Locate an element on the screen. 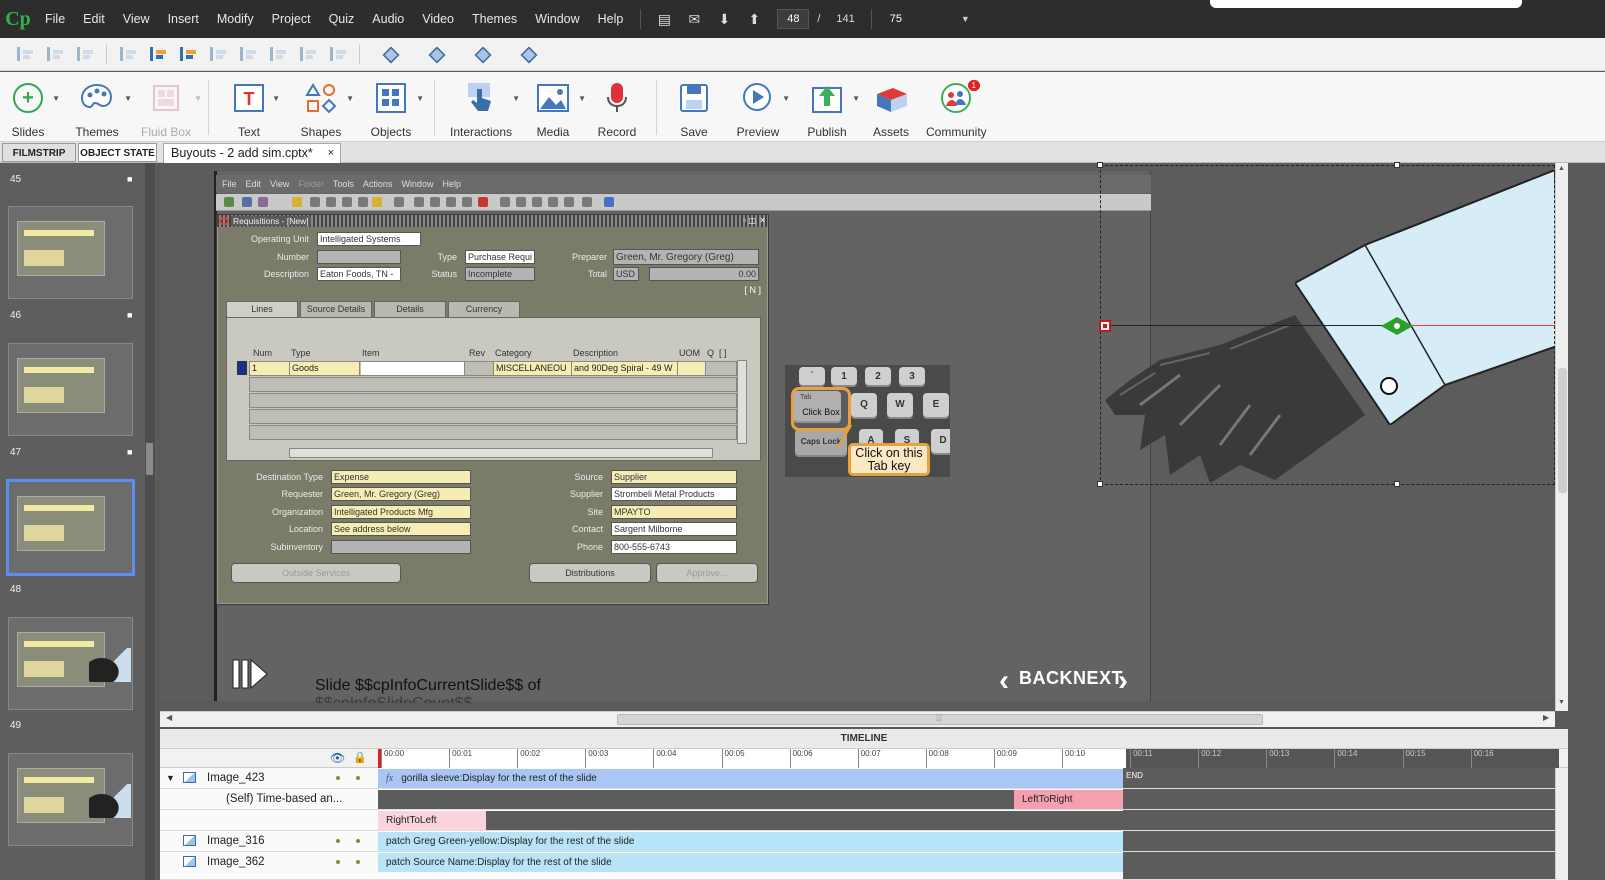  menu-themes: Themes is located at coordinates (494, 19).